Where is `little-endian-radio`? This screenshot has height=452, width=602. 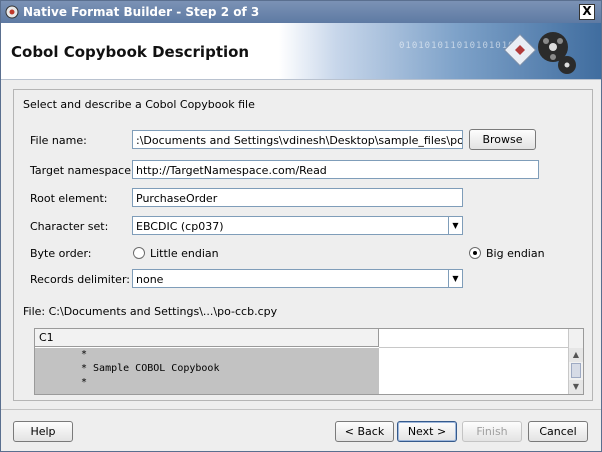 little-endian-radio is located at coordinates (139, 253).